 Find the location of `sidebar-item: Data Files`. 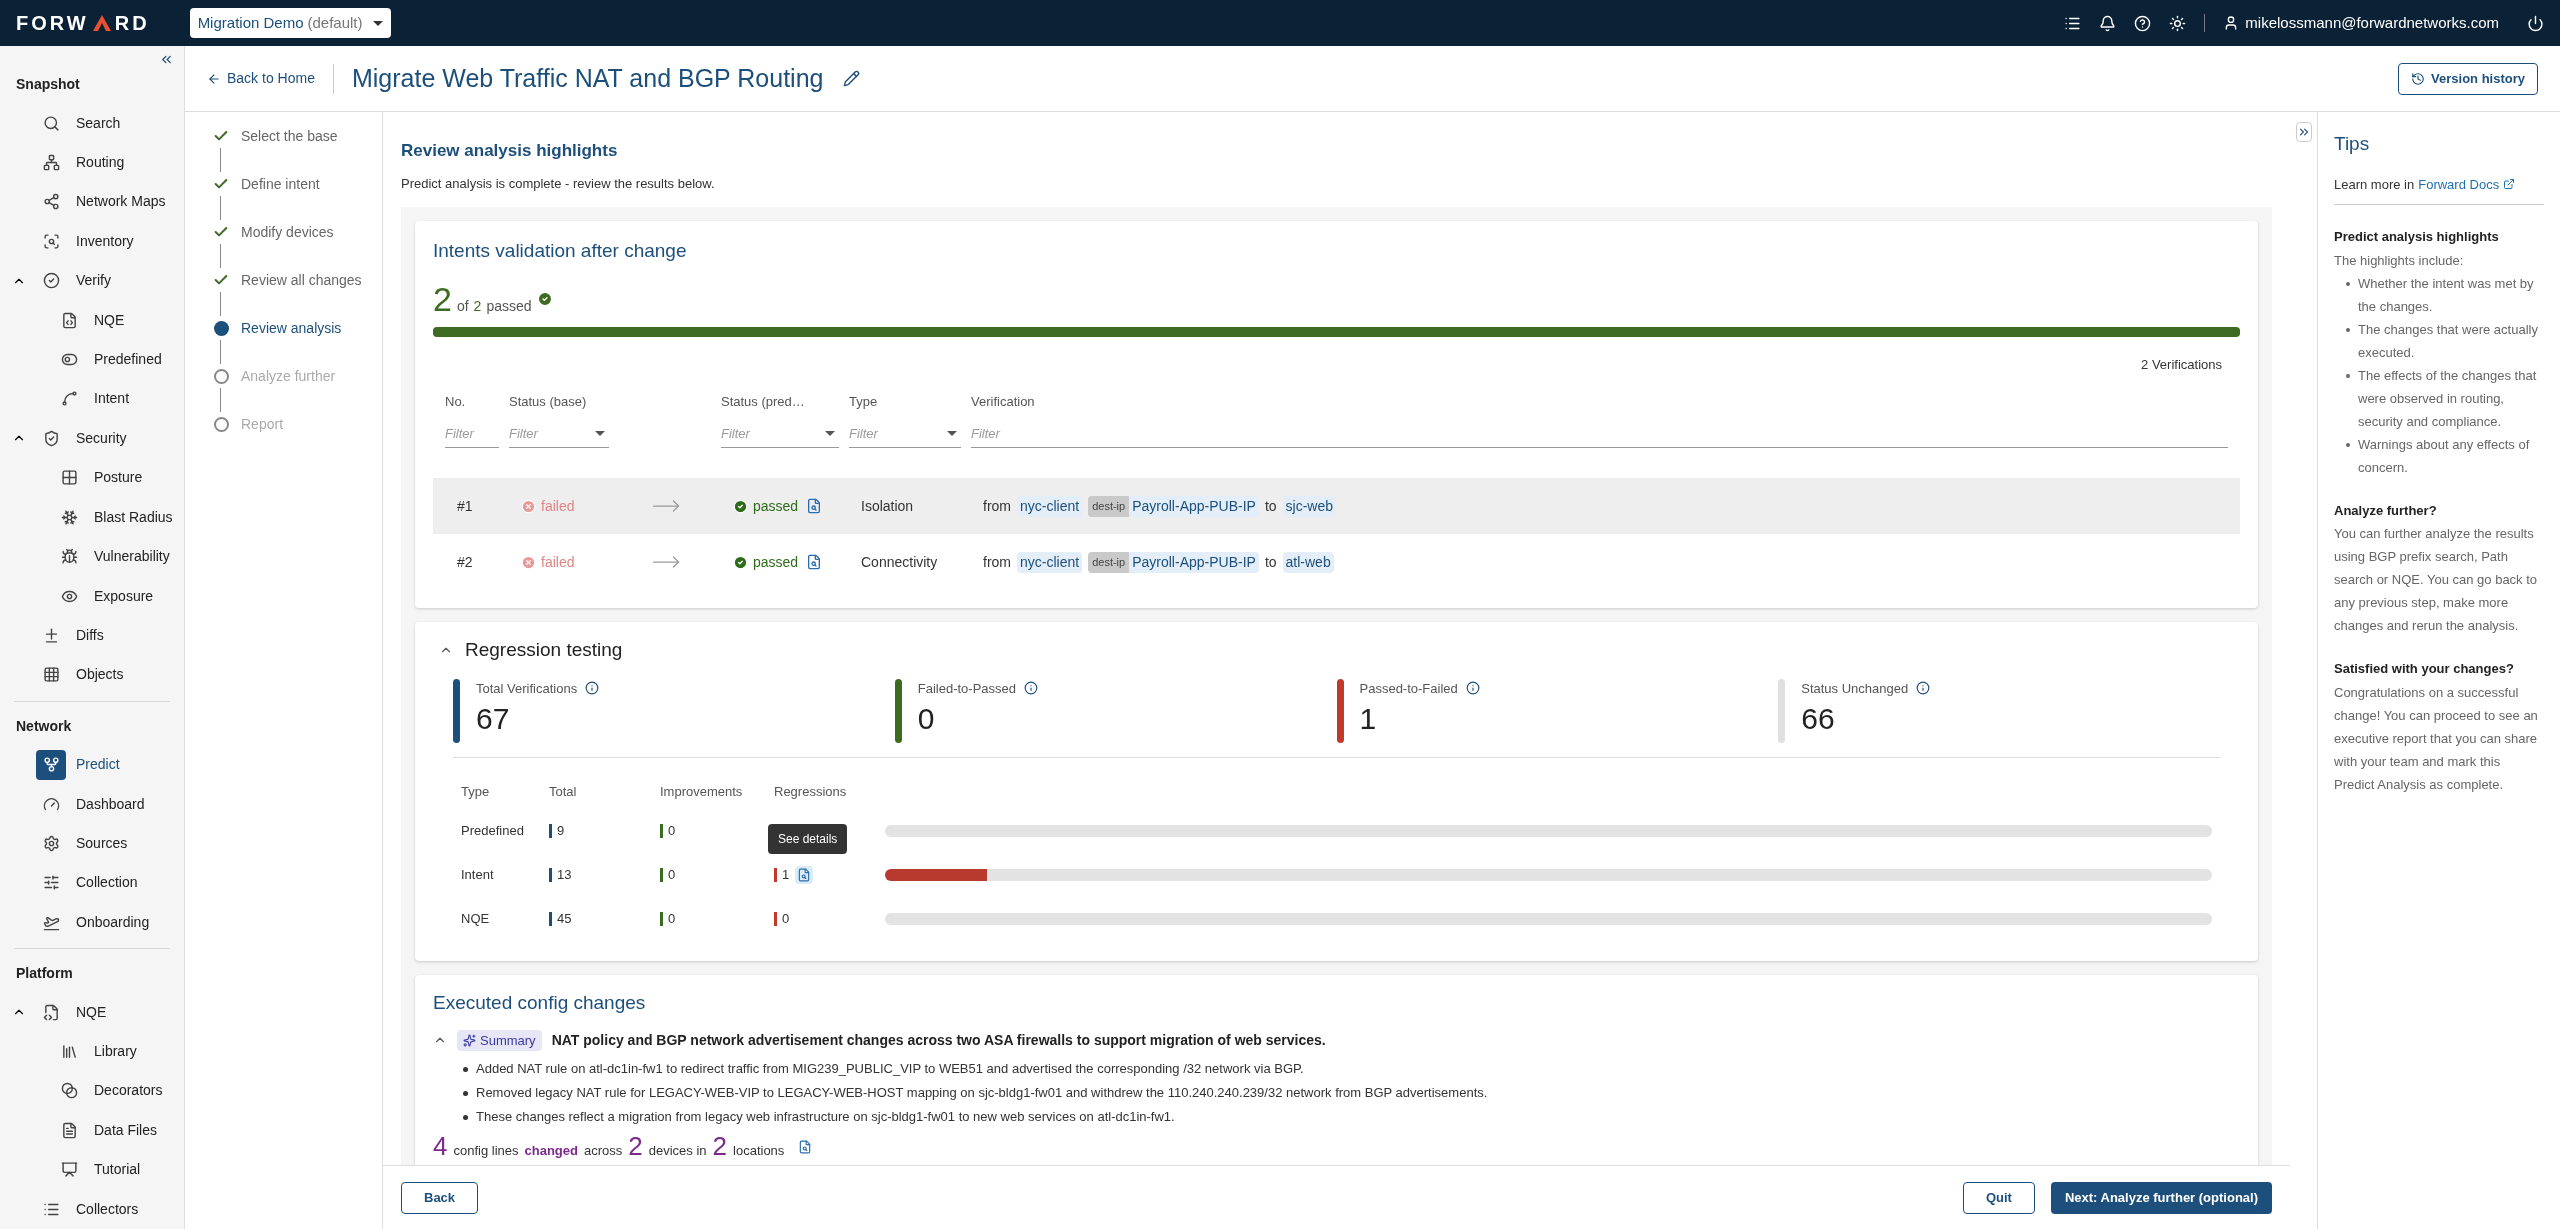

sidebar-item: Data Files is located at coordinates (126, 1130).